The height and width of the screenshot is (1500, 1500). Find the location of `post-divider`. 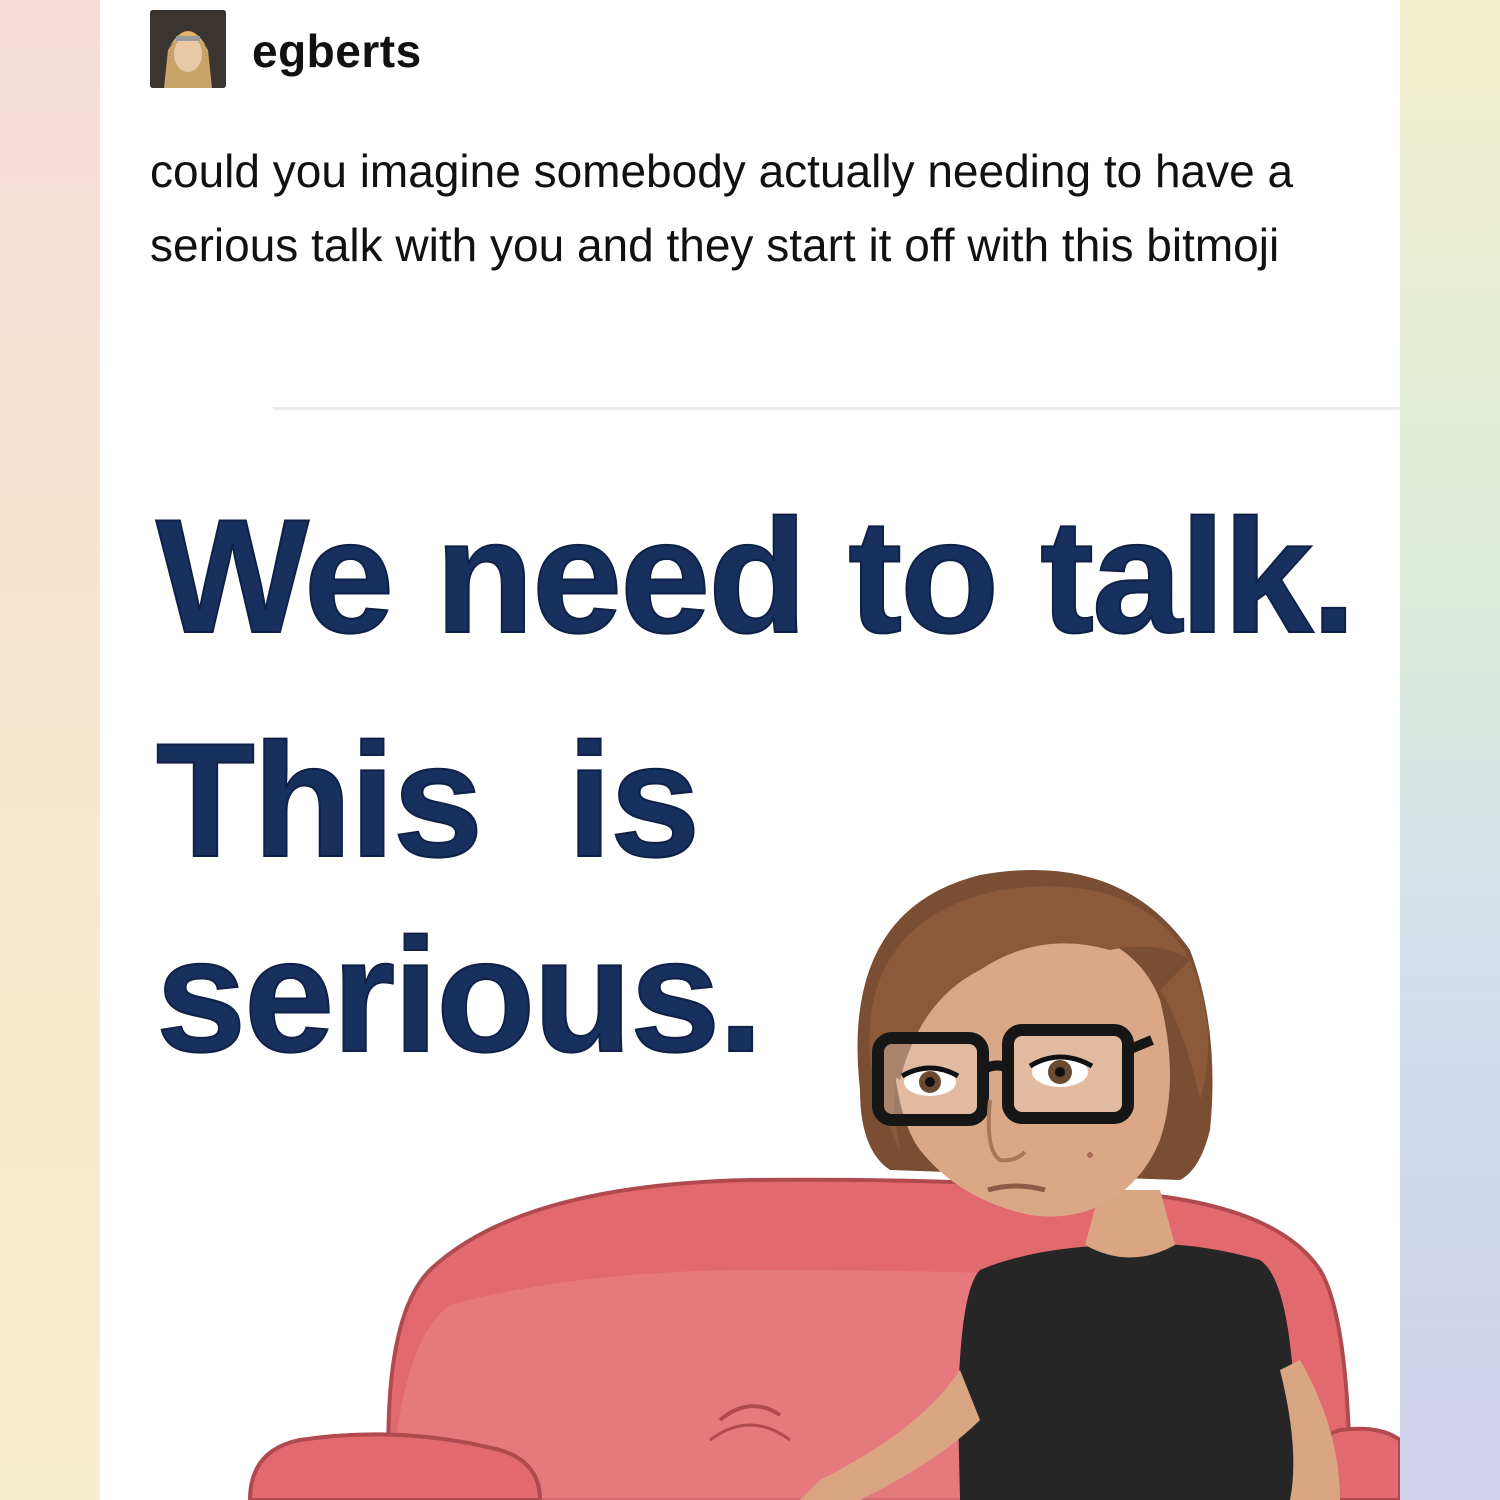

post-divider is located at coordinates (836, 408).